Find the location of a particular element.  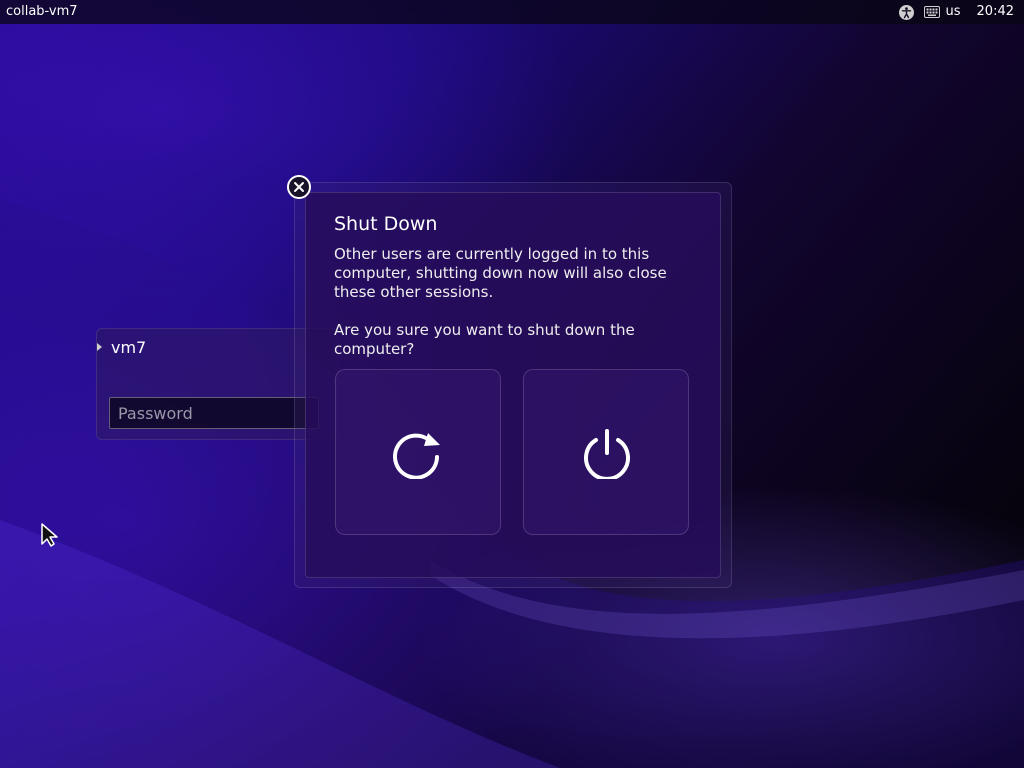

dialog-title: Shut Down is located at coordinates (386, 224).